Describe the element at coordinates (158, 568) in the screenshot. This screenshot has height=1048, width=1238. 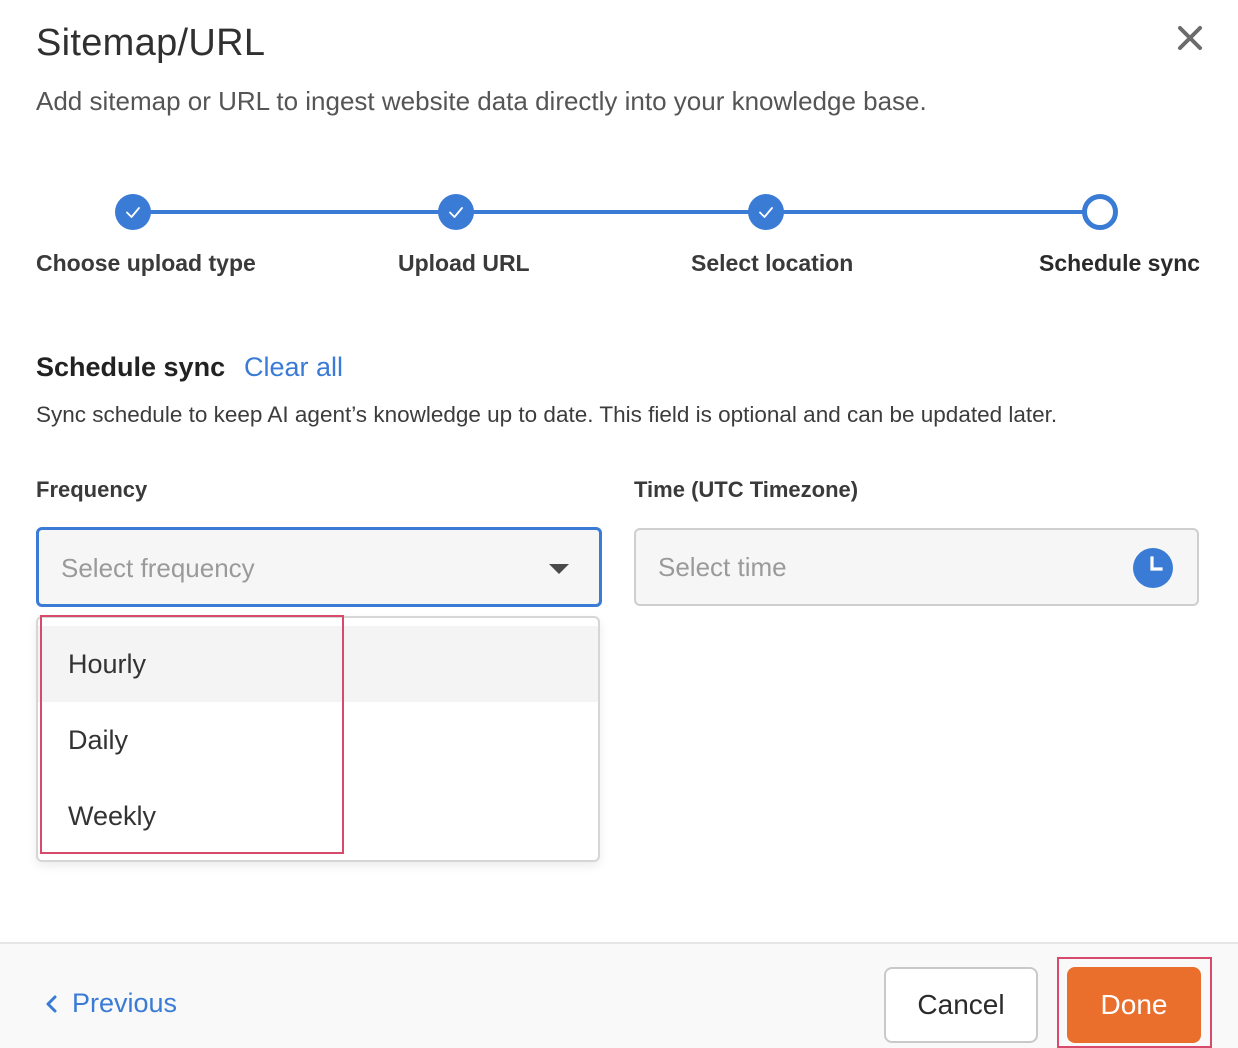
I see `frequency-placeholder: Select frequency` at that location.